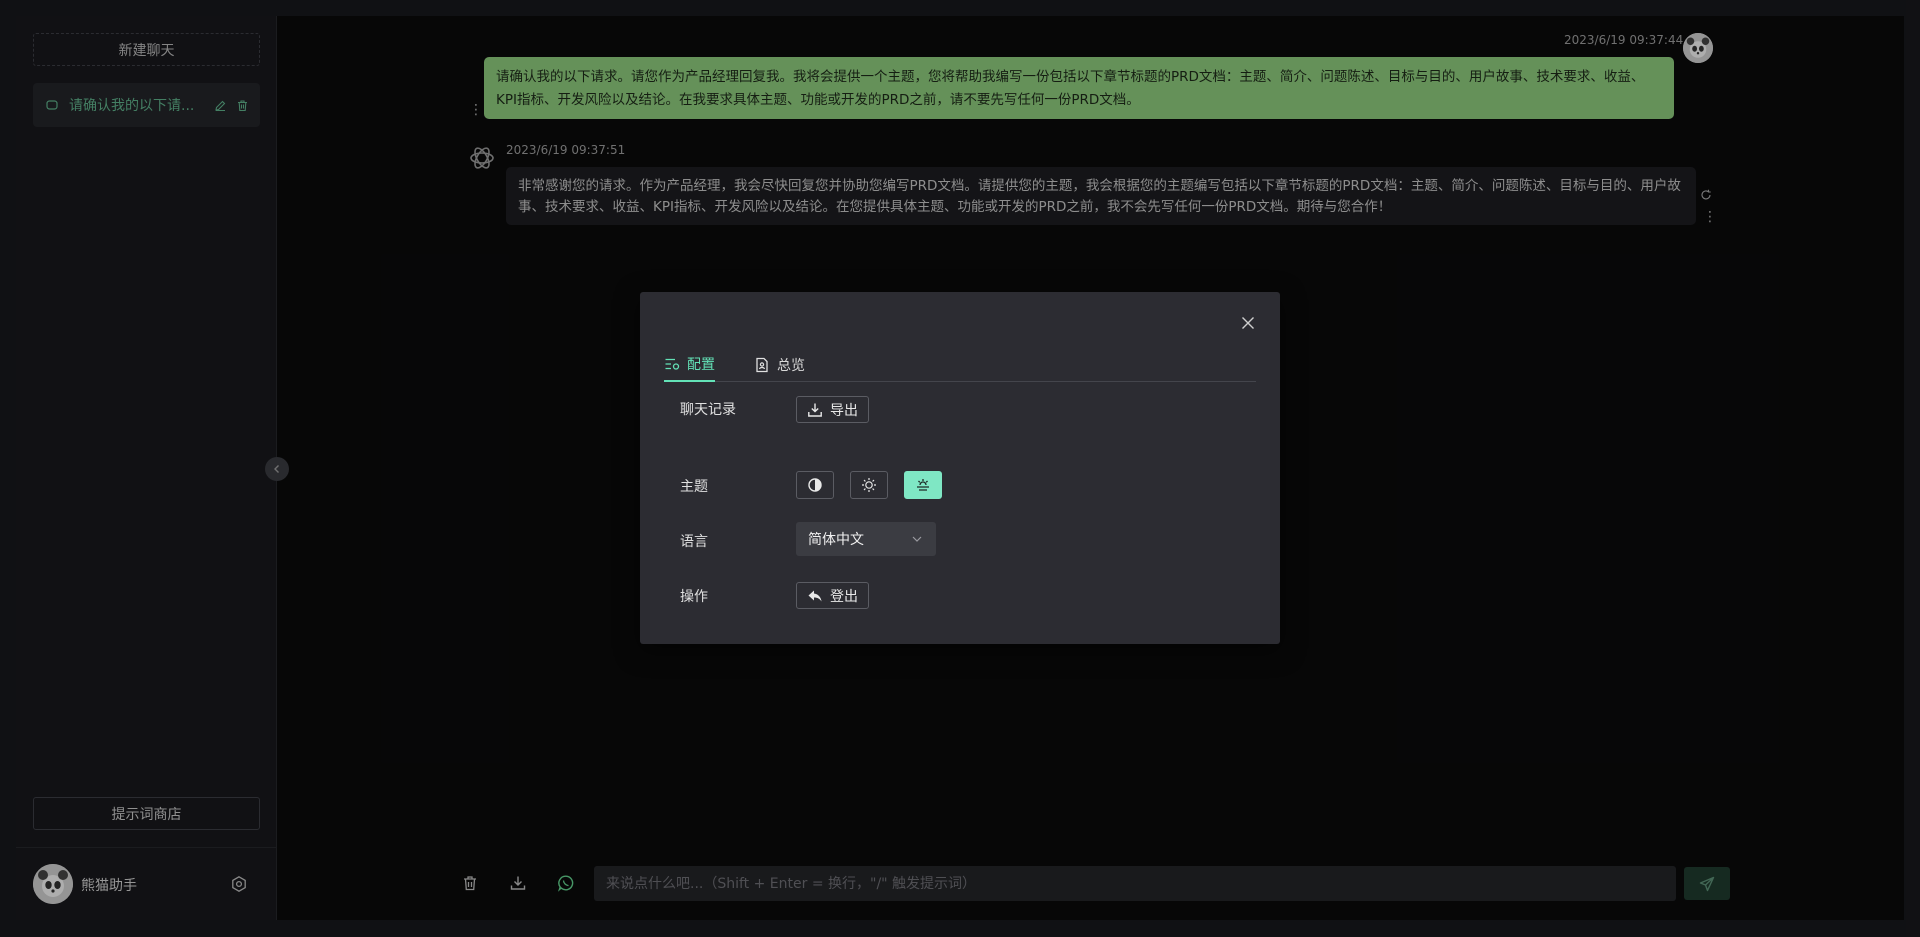 This screenshot has height=937, width=1920. I want to click on close-icon, so click(1248, 323).